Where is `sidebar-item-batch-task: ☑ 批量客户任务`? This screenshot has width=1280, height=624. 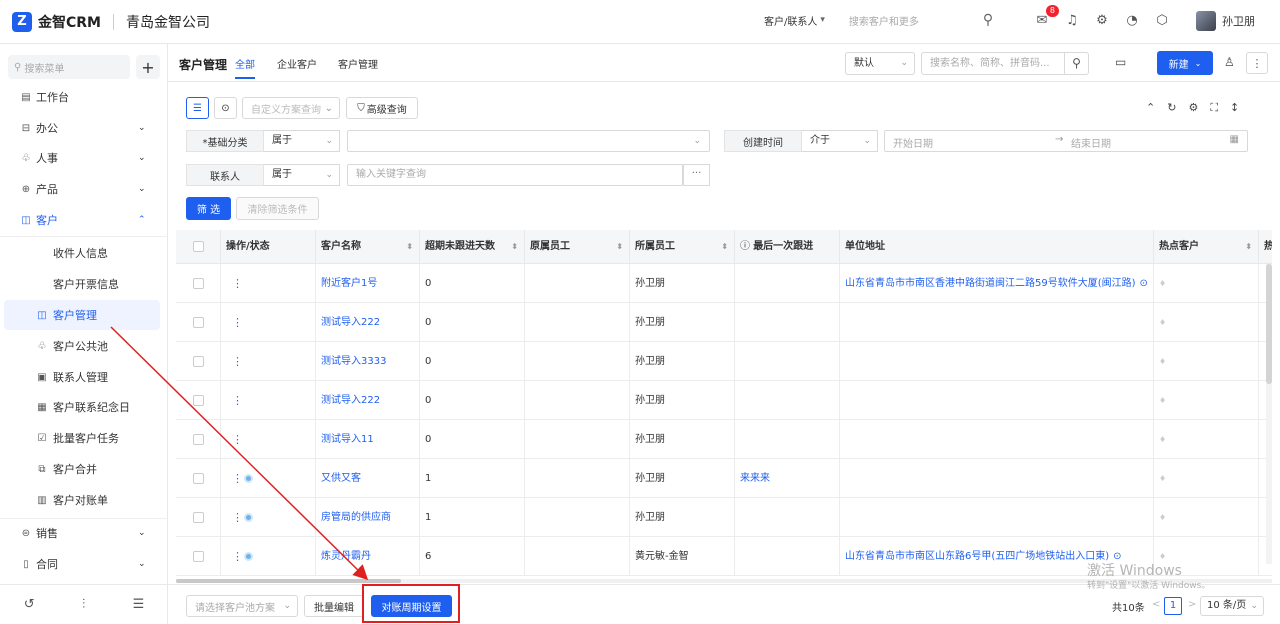
sidebar-item-batch-task: ☑ 批量客户任务 is located at coordinates (84, 438).